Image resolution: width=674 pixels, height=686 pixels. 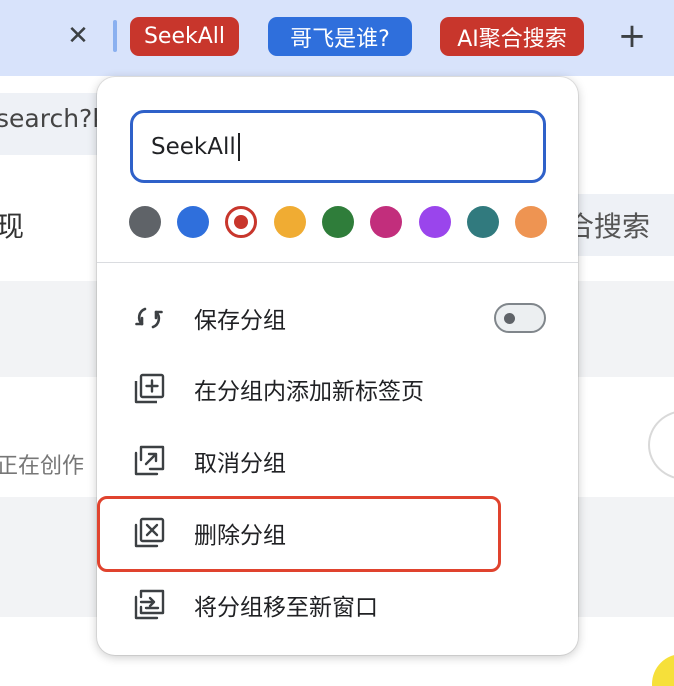 I want to click on address-text: search?k, so click(x=53, y=118).